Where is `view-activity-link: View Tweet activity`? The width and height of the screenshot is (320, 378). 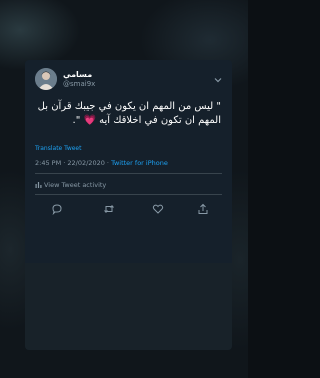
view-activity-link: View Tweet activity is located at coordinates (70, 185).